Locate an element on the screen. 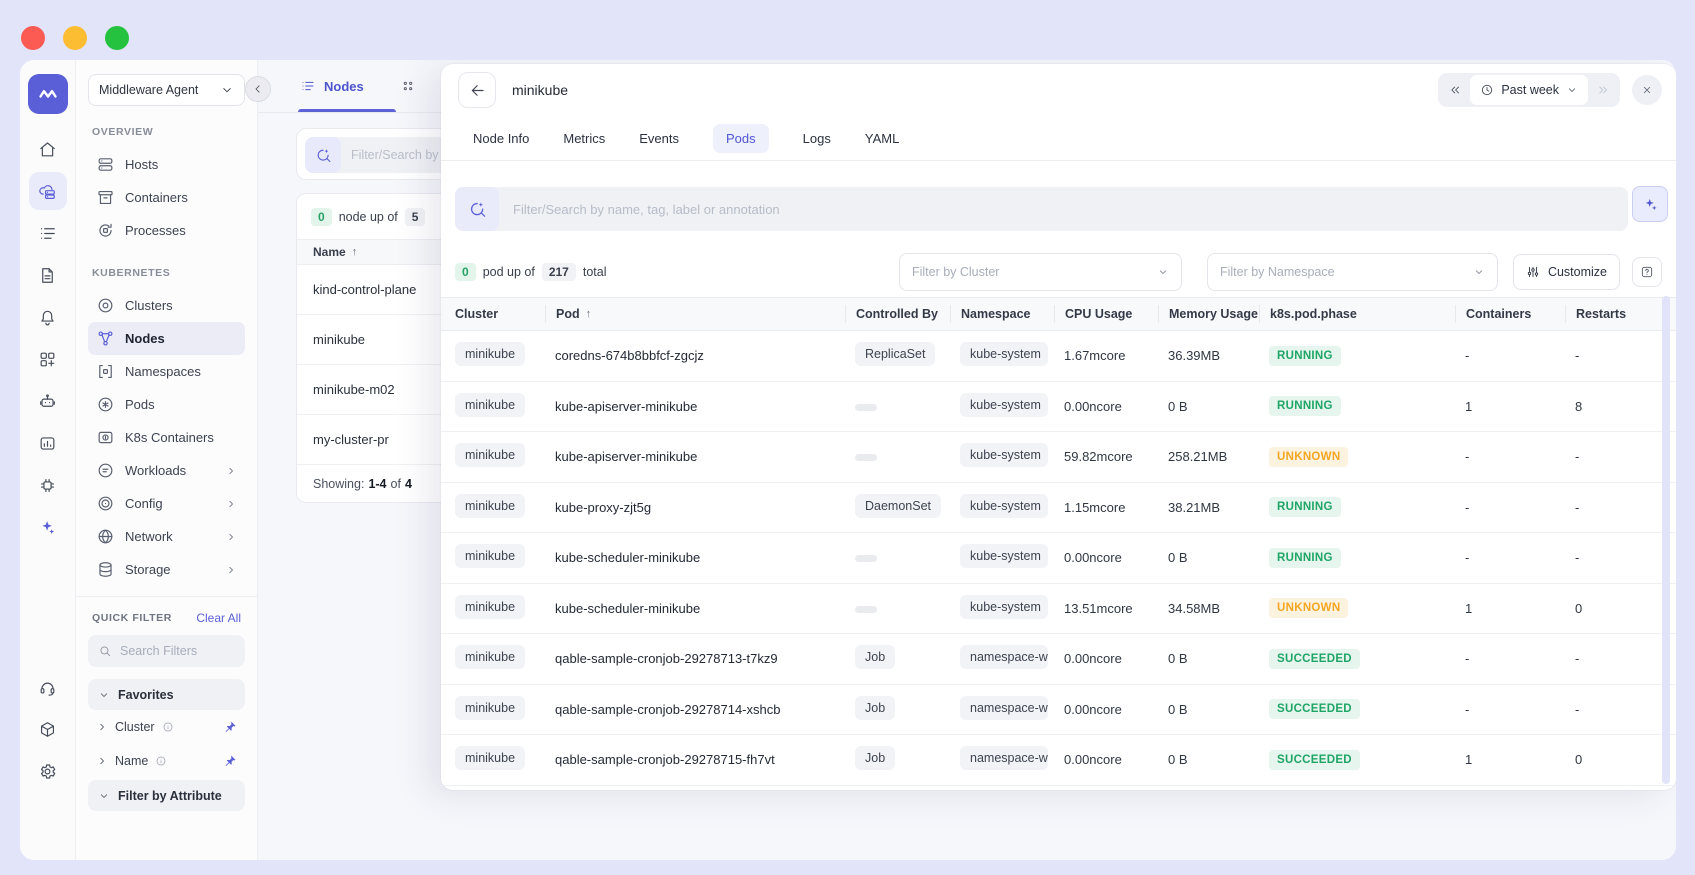 This screenshot has width=1695, height=875. rail-reports-button is located at coordinates (48, 275).